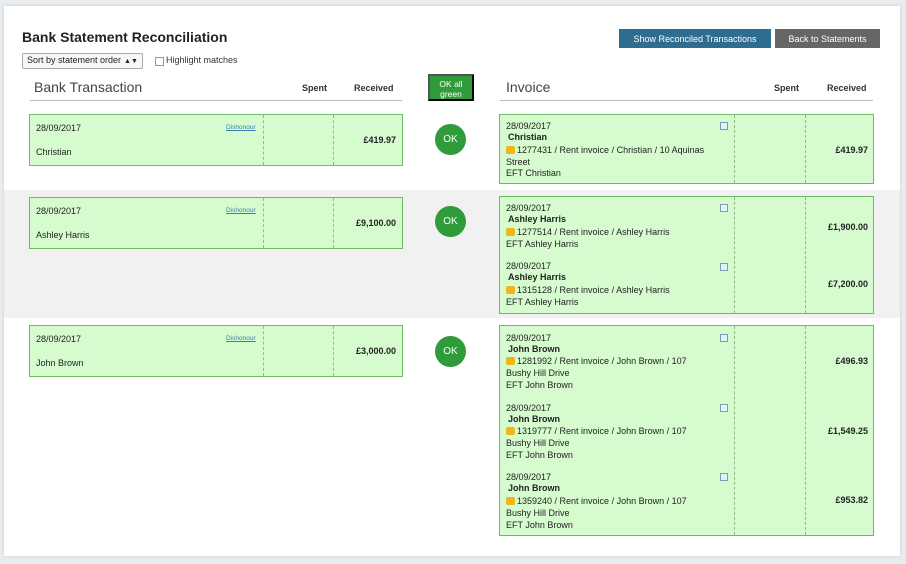 This screenshot has height=564, width=906. Describe the element at coordinates (787, 88) in the screenshot. I see `invoice-spent-header: Spent` at that location.